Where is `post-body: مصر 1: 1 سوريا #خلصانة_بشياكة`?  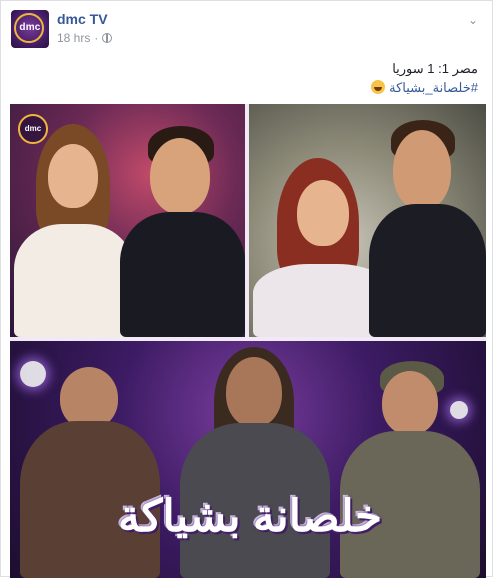
post-body: مصر 1: 1 سوريا #خلصانة_بشياكة is located at coordinates (258, 78).